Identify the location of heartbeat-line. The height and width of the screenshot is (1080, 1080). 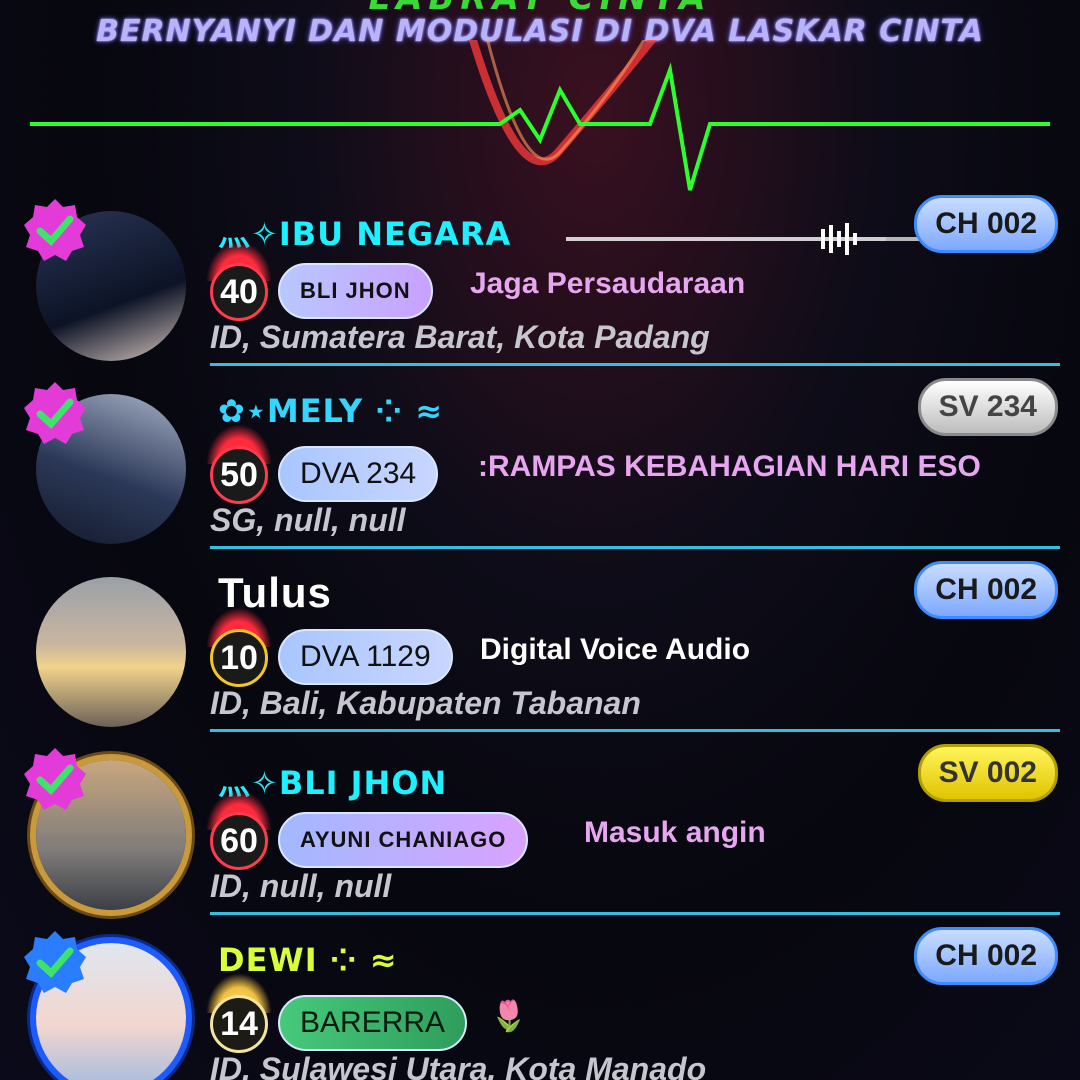
(540, 115).